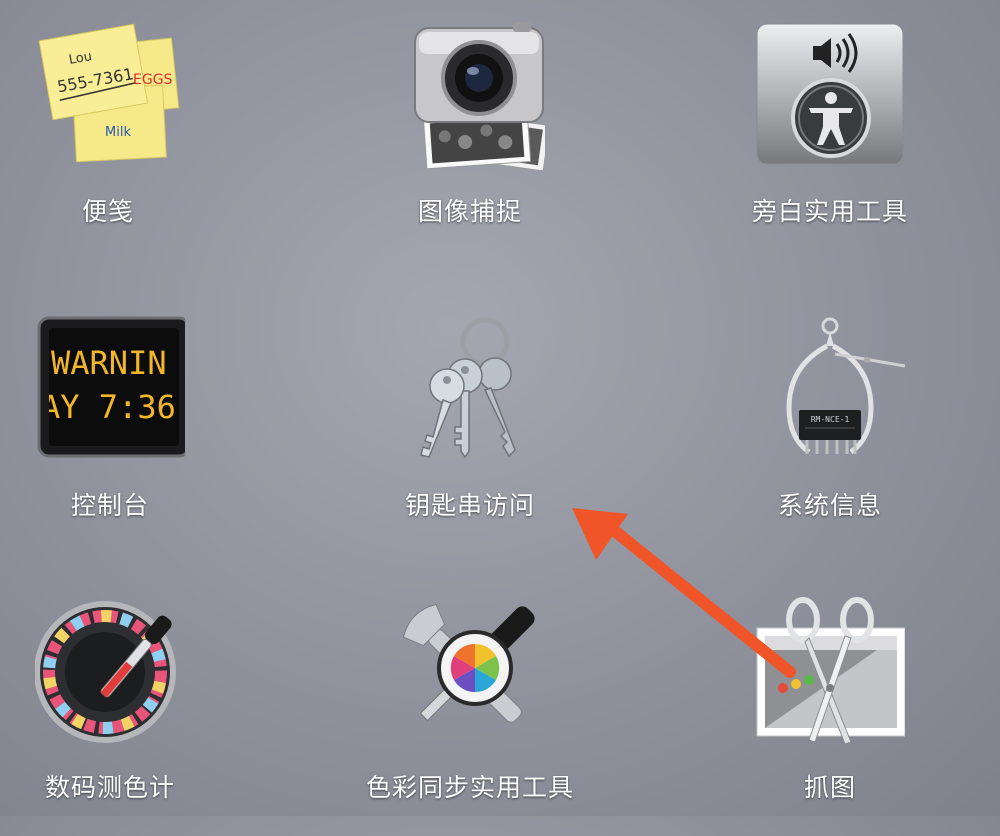  I want to click on note-eggs: EGGS, so click(153, 80).